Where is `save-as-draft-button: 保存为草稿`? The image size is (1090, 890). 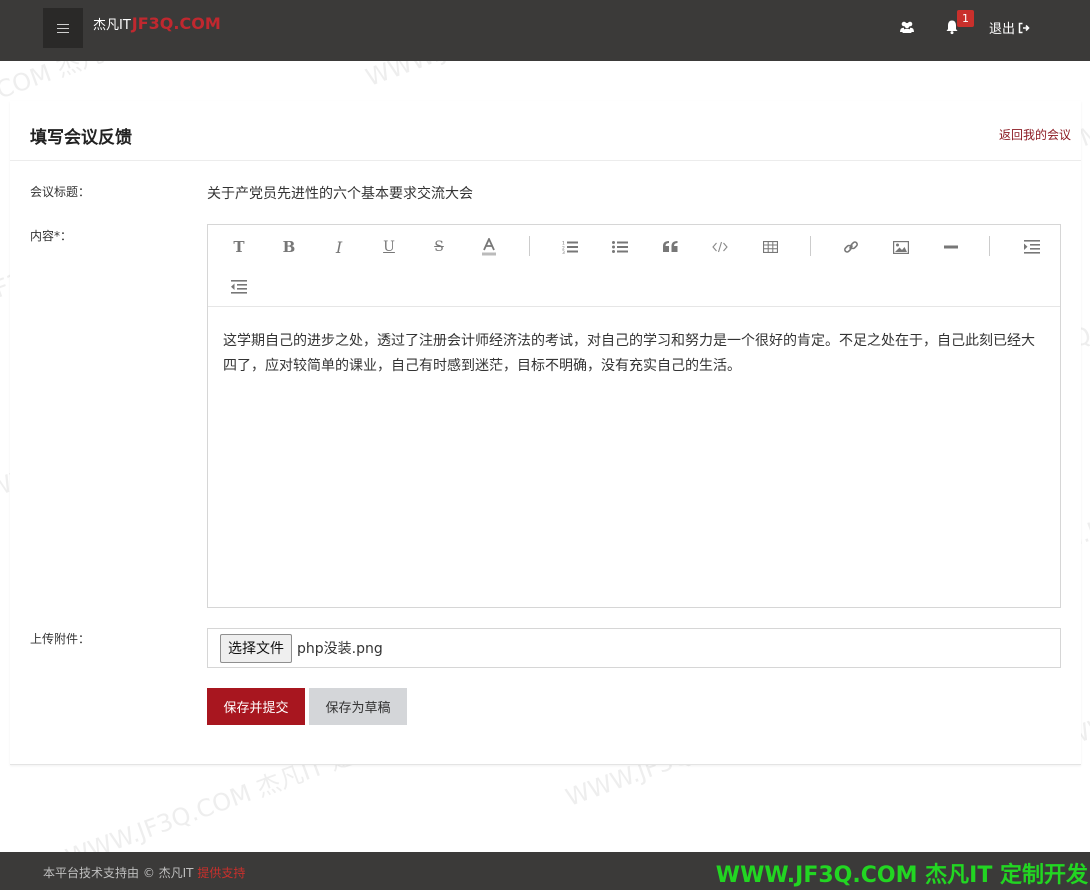 save-as-draft-button: 保存为草稿 is located at coordinates (358, 706).